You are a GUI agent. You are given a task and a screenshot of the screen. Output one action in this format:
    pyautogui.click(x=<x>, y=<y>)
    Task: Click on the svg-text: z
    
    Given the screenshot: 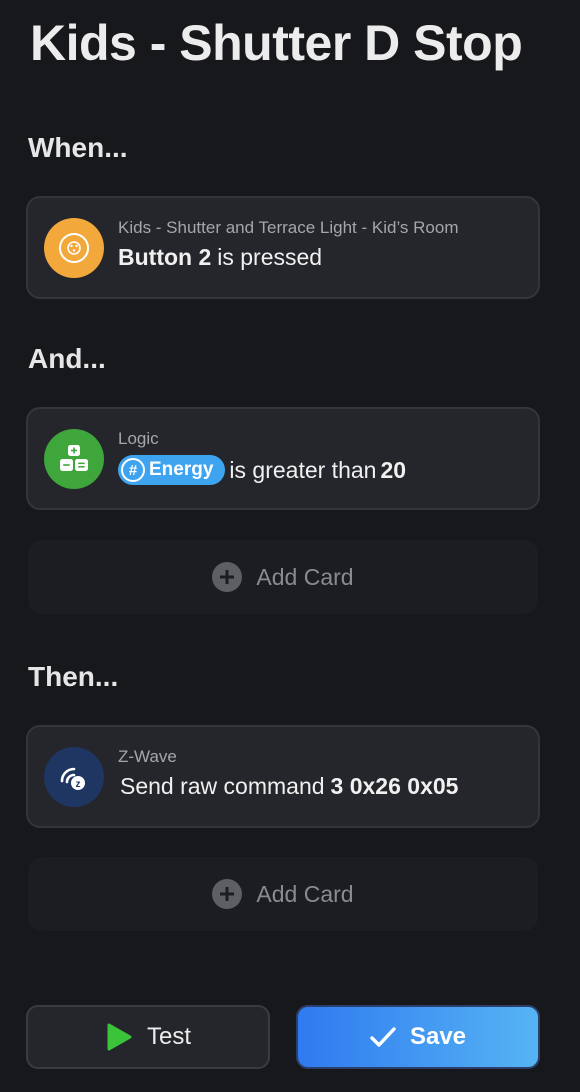 What is the action you would take?
    pyautogui.click(x=78, y=784)
    